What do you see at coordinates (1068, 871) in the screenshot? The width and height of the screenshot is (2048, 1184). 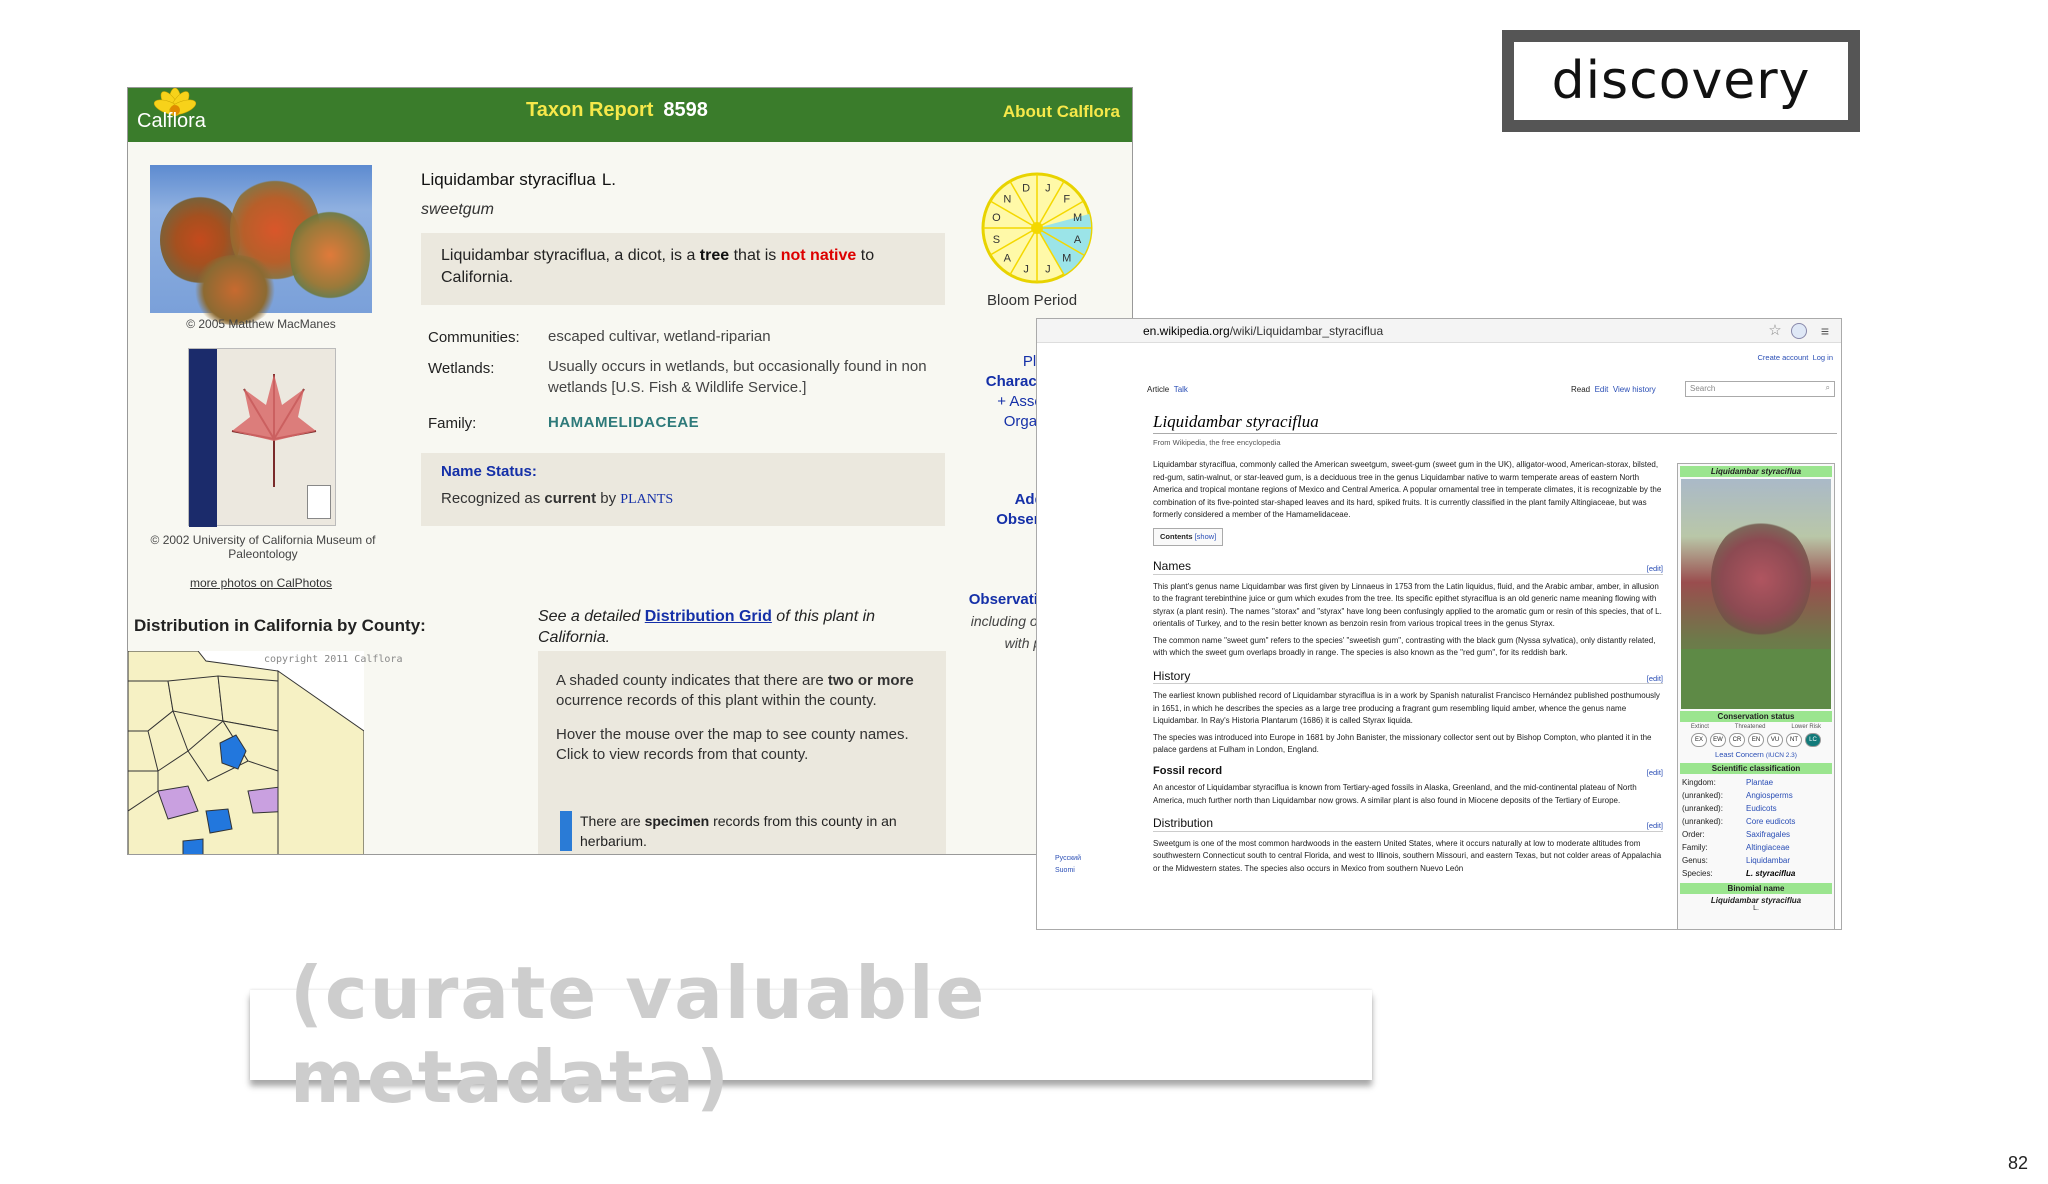 I see `lang-link-finnish: Suomi` at bounding box center [1068, 871].